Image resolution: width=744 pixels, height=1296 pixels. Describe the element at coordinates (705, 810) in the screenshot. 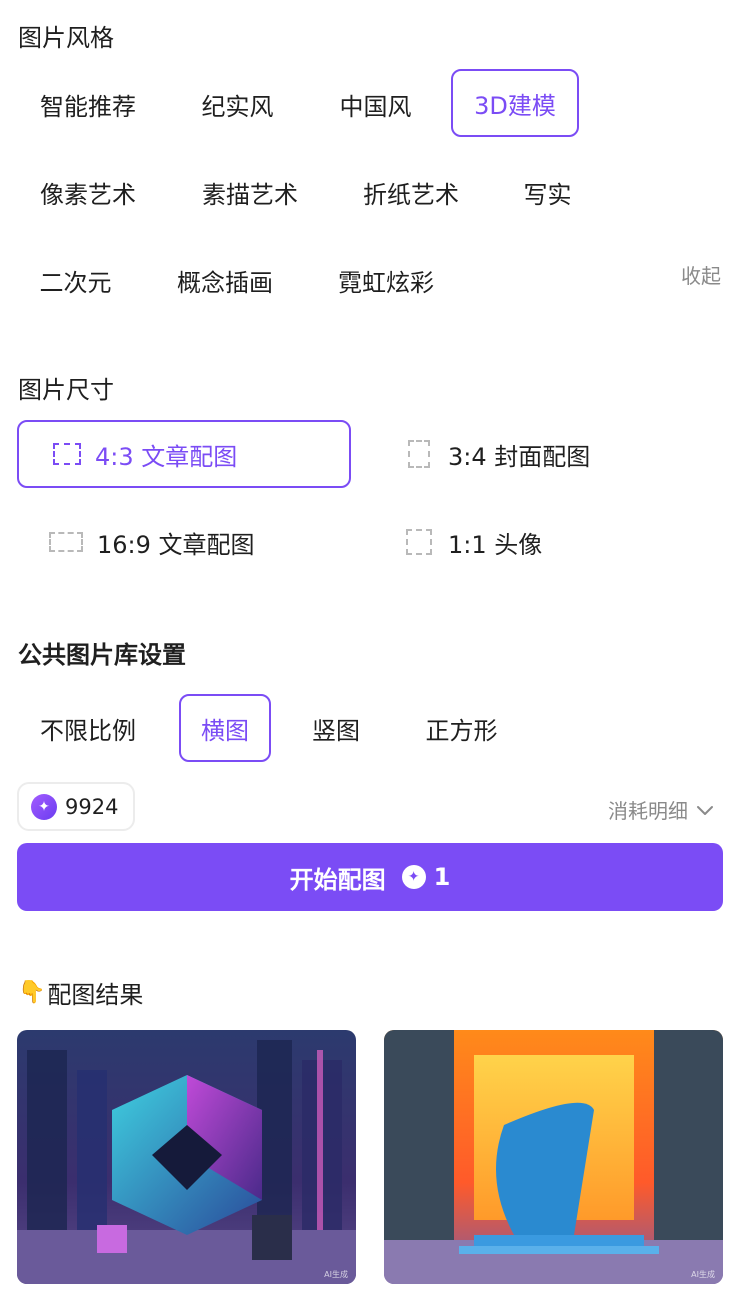

I see `chevron-down-icon` at that location.